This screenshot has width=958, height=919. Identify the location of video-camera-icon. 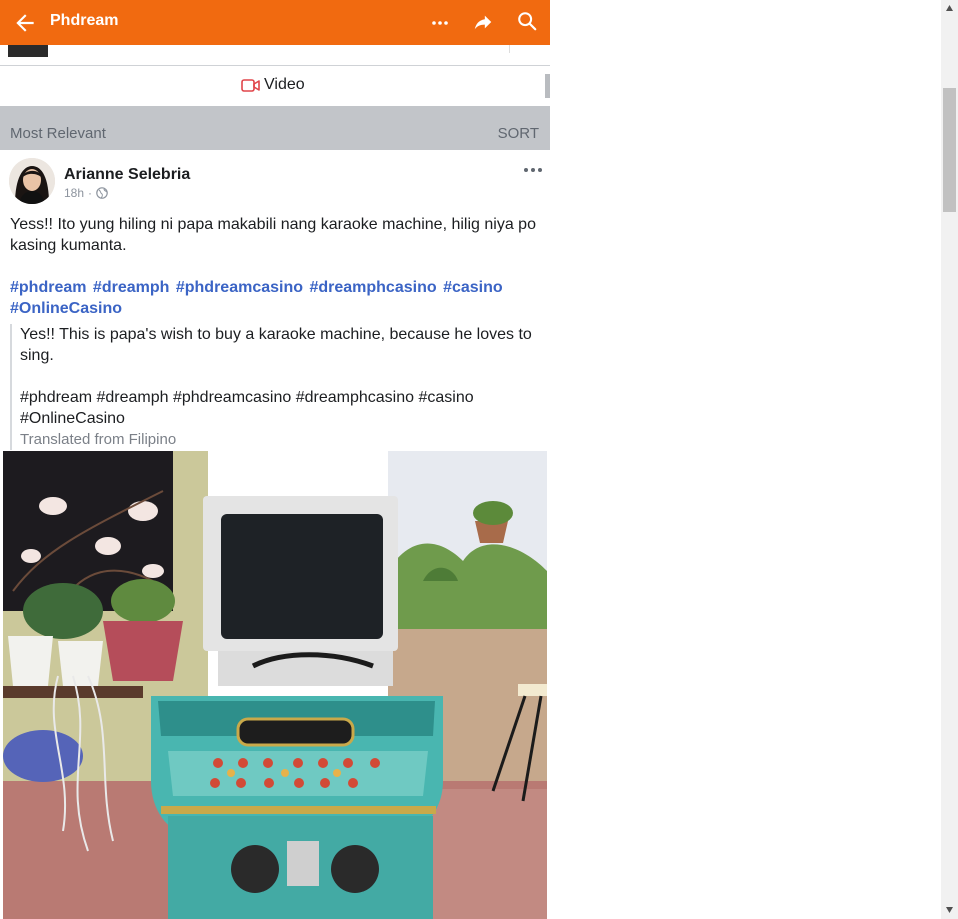
(250, 85).